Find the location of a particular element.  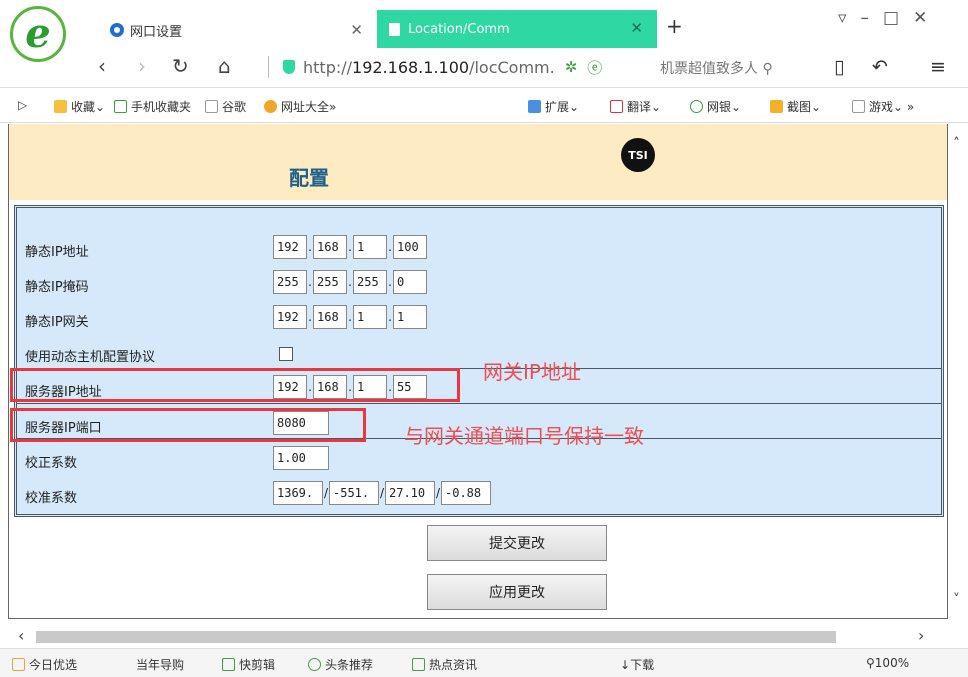

bookmark-mobile: 手机收藏夹 is located at coordinates (152, 106).